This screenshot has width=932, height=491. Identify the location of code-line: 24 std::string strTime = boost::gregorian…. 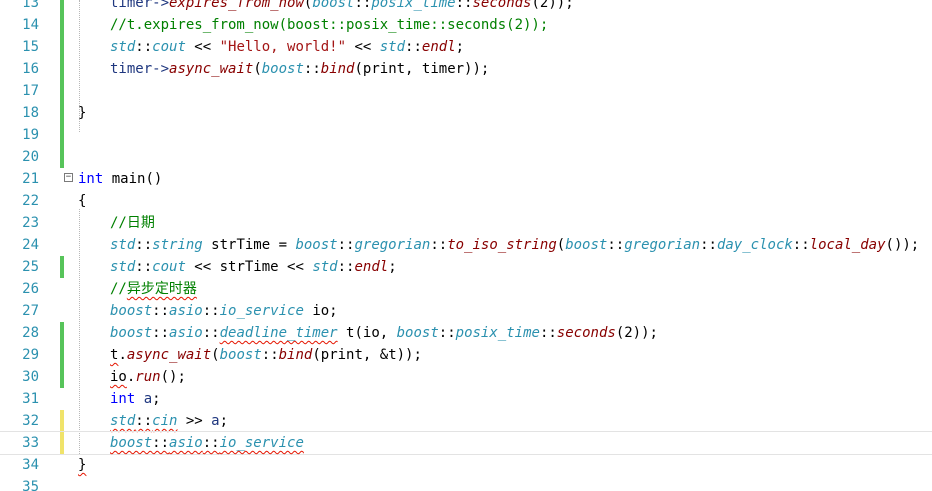
(466, 245).